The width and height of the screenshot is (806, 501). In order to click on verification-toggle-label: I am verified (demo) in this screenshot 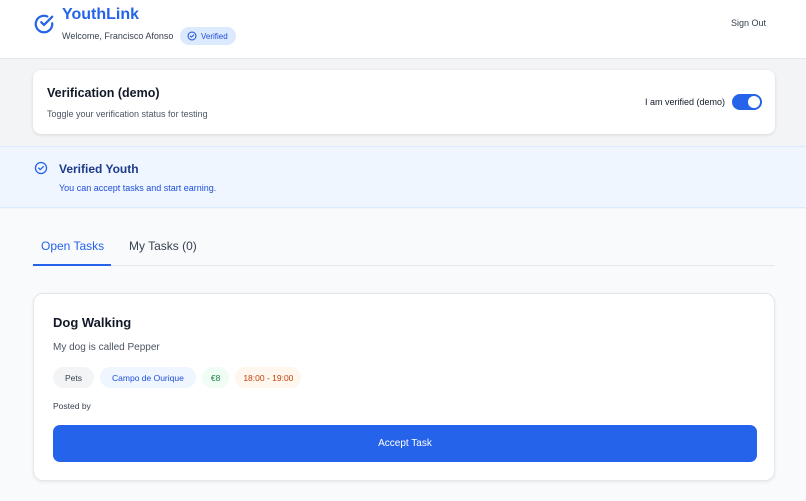, I will do `click(684, 102)`.